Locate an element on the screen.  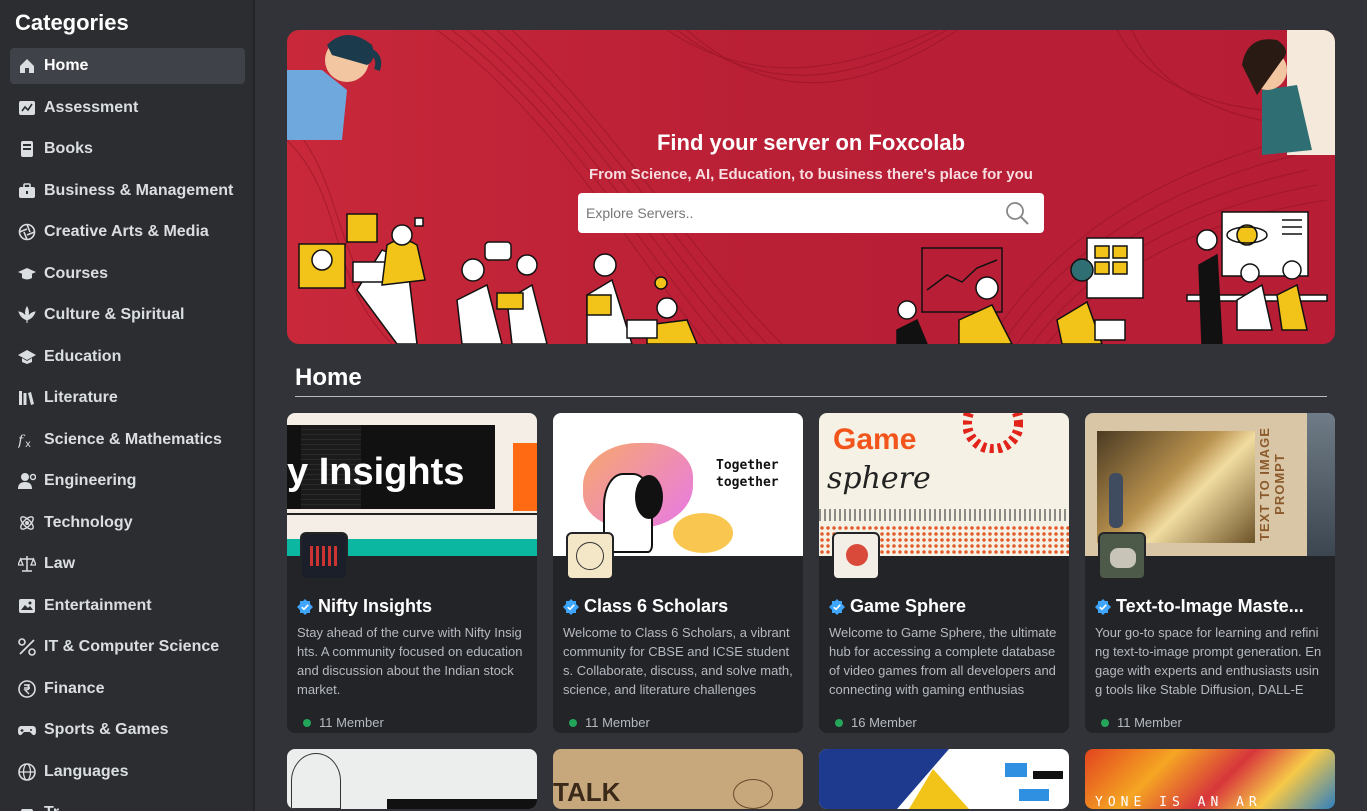
server-banner-text: TALK is located at coordinates (587, 792).